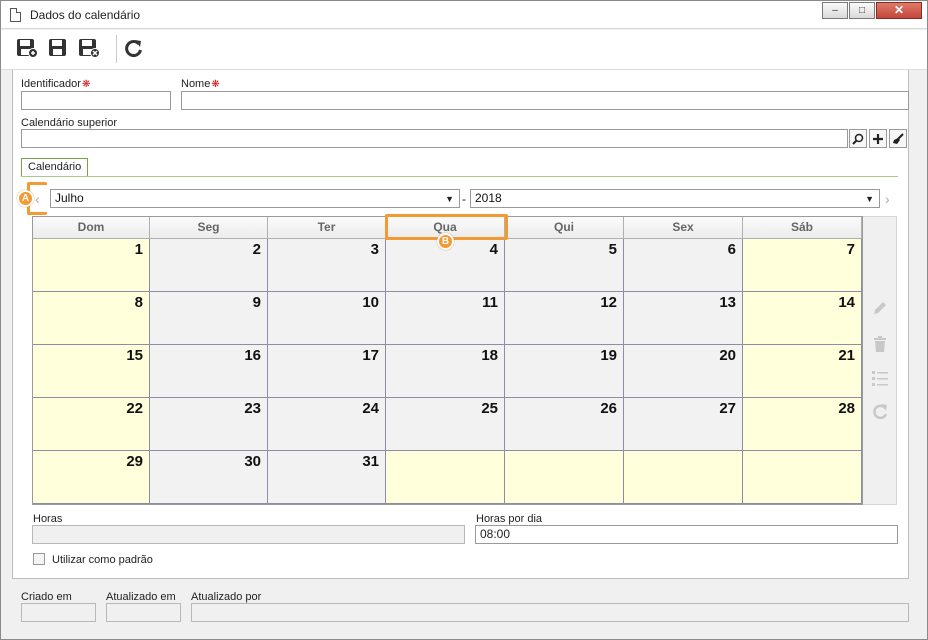  Describe the element at coordinates (91, 477) in the screenshot. I see `calendar-day-cell: 29` at that location.